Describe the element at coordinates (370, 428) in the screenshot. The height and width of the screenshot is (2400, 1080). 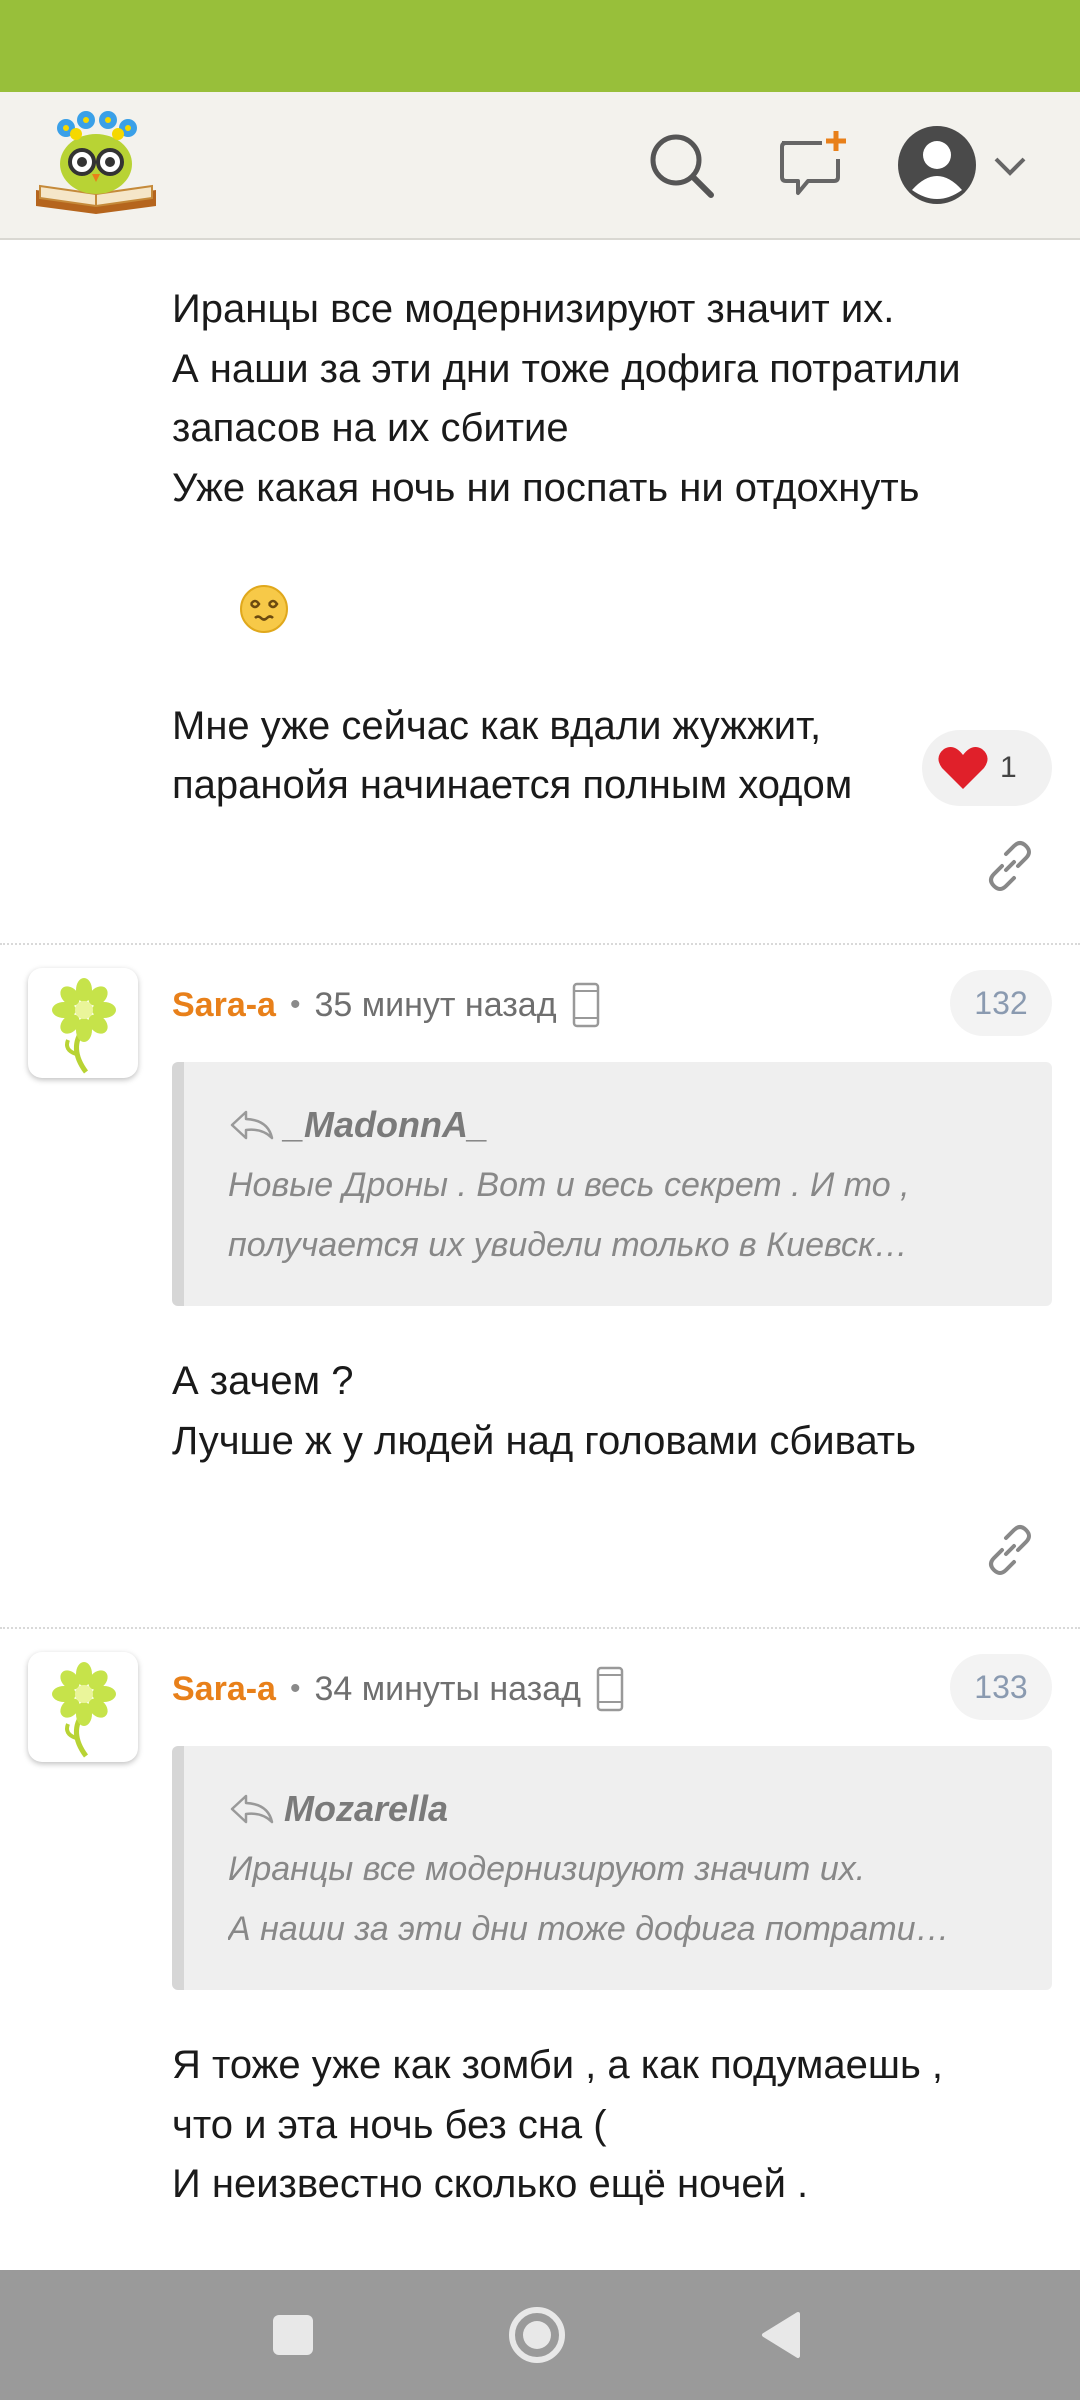
I see `comment-line: запасов на их сбитие` at that location.